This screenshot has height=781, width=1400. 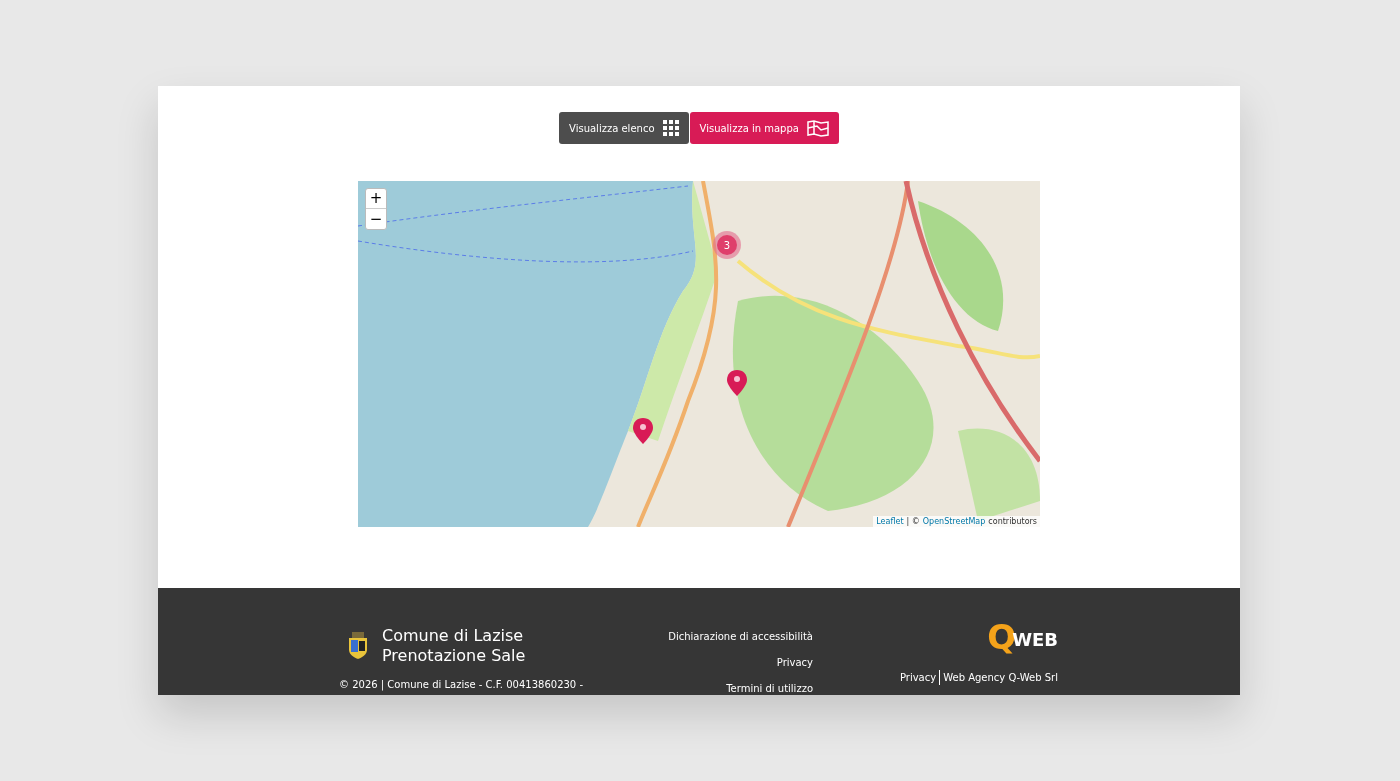 I want to click on attribution-text: contributors, so click(x=1012, y=521).